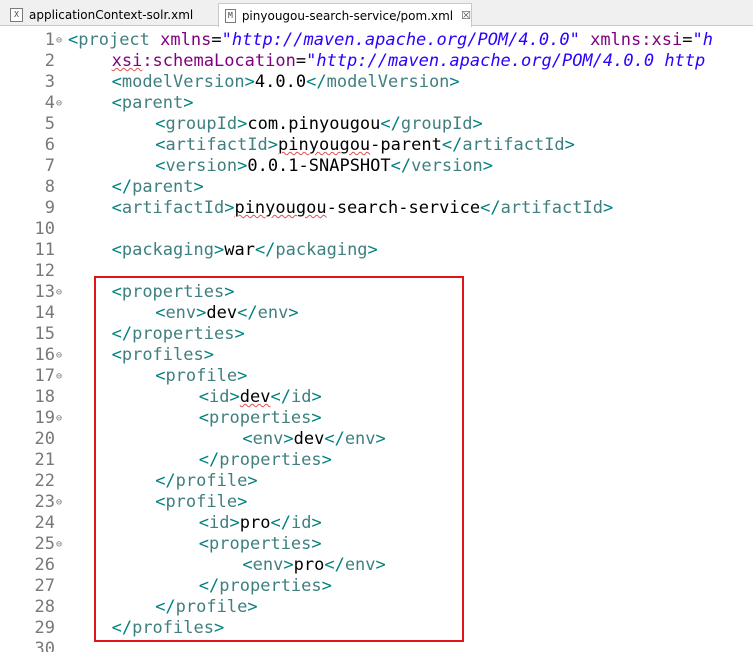 The height and width of the screenshot is (652, 753). Describe the element at coordinates (219, 61) in the screenshot. I see `code-token: :schemaLocation` at that location.